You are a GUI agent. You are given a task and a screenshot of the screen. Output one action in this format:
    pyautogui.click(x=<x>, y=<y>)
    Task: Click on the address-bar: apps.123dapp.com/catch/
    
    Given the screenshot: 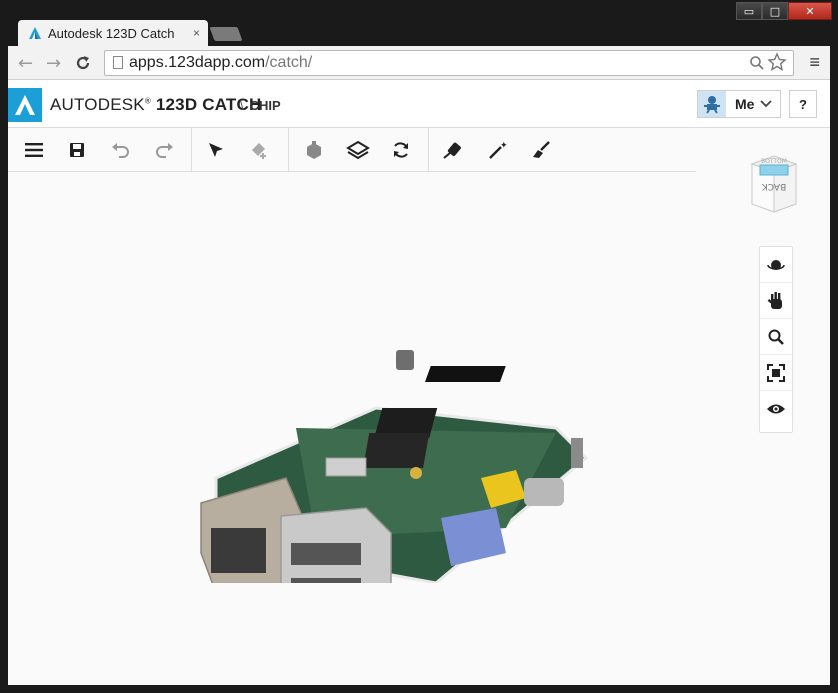 What is the action you would take?
    pyautogui.click(x=449, y=63)
    